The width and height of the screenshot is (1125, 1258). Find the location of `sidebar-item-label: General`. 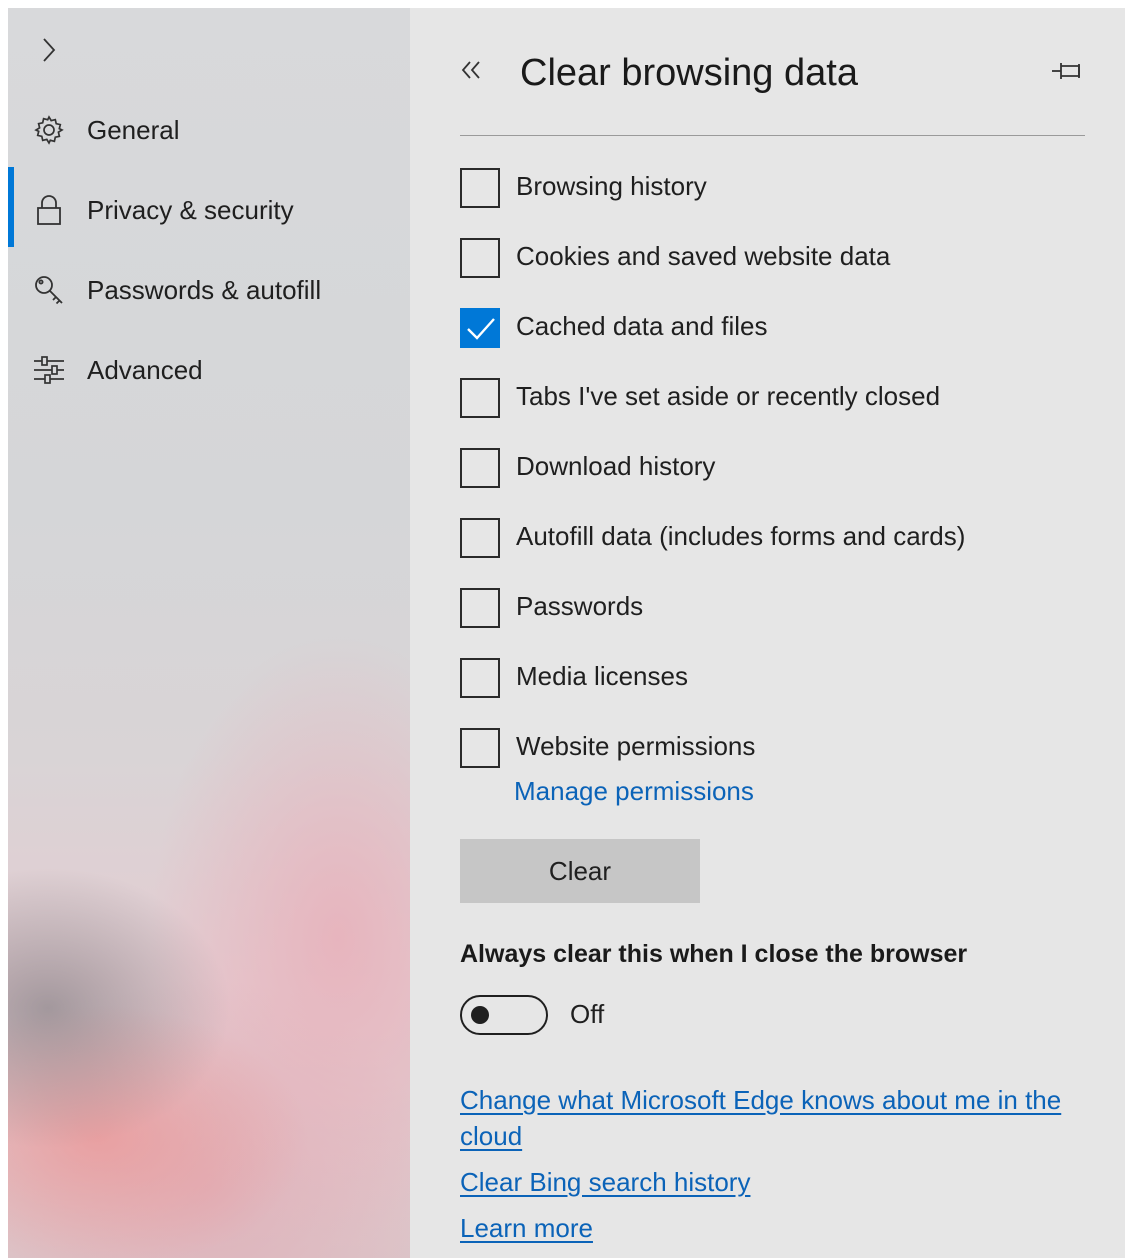

sidebar-item-label: General is located at coordinates (133, 129).